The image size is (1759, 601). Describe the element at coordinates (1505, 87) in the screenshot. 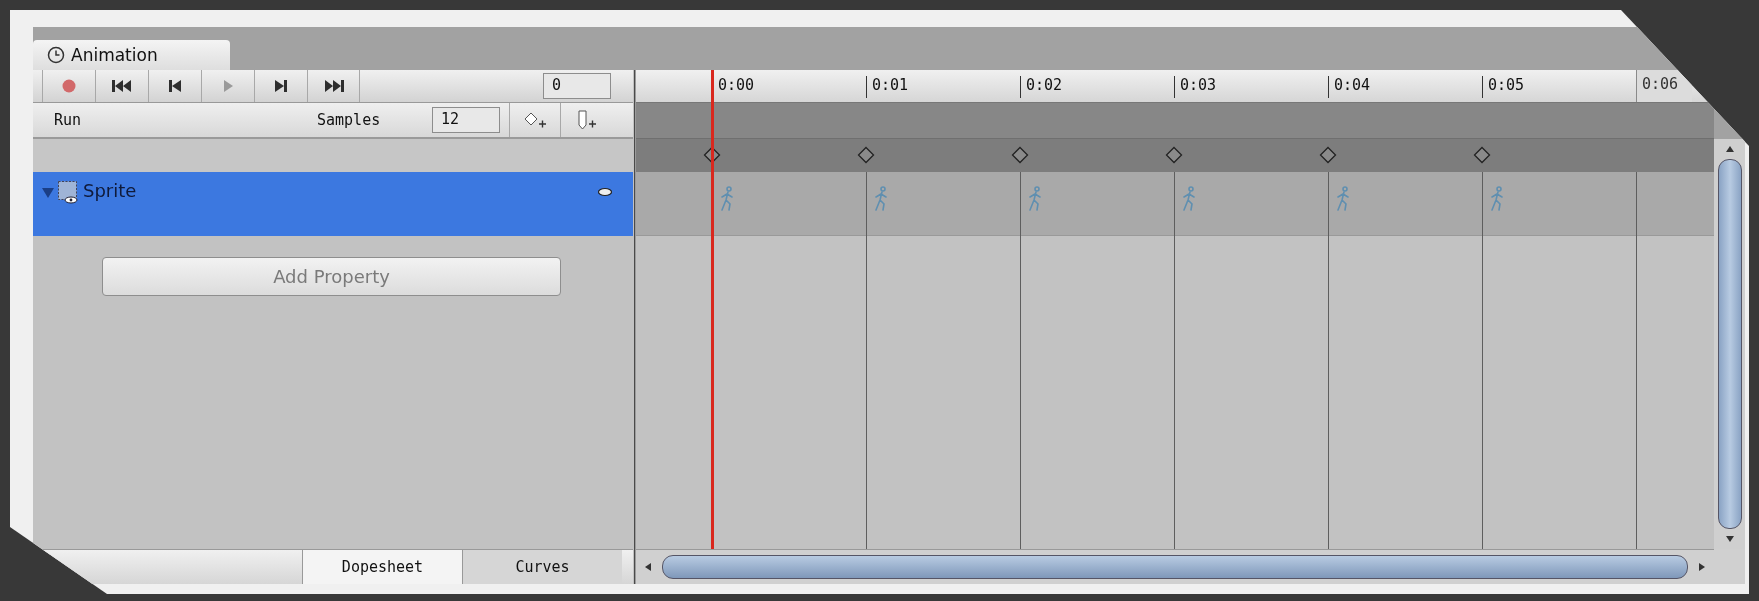

I see `time-label: 0:05` at that location.